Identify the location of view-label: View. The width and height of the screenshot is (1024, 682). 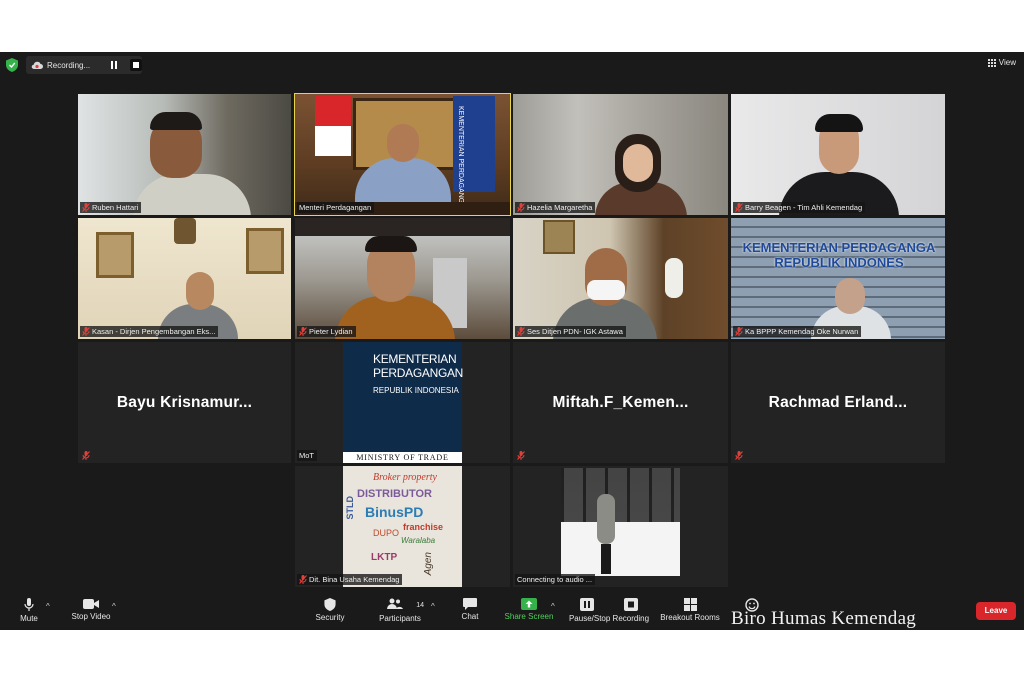
(1007, 62).